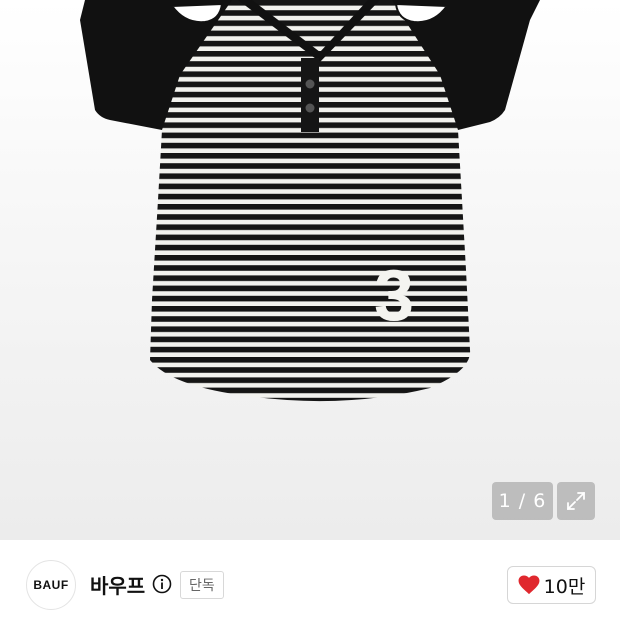  Describe the element at coordinates (162, 584) in the screenshot. I see `info-icon` at that location.